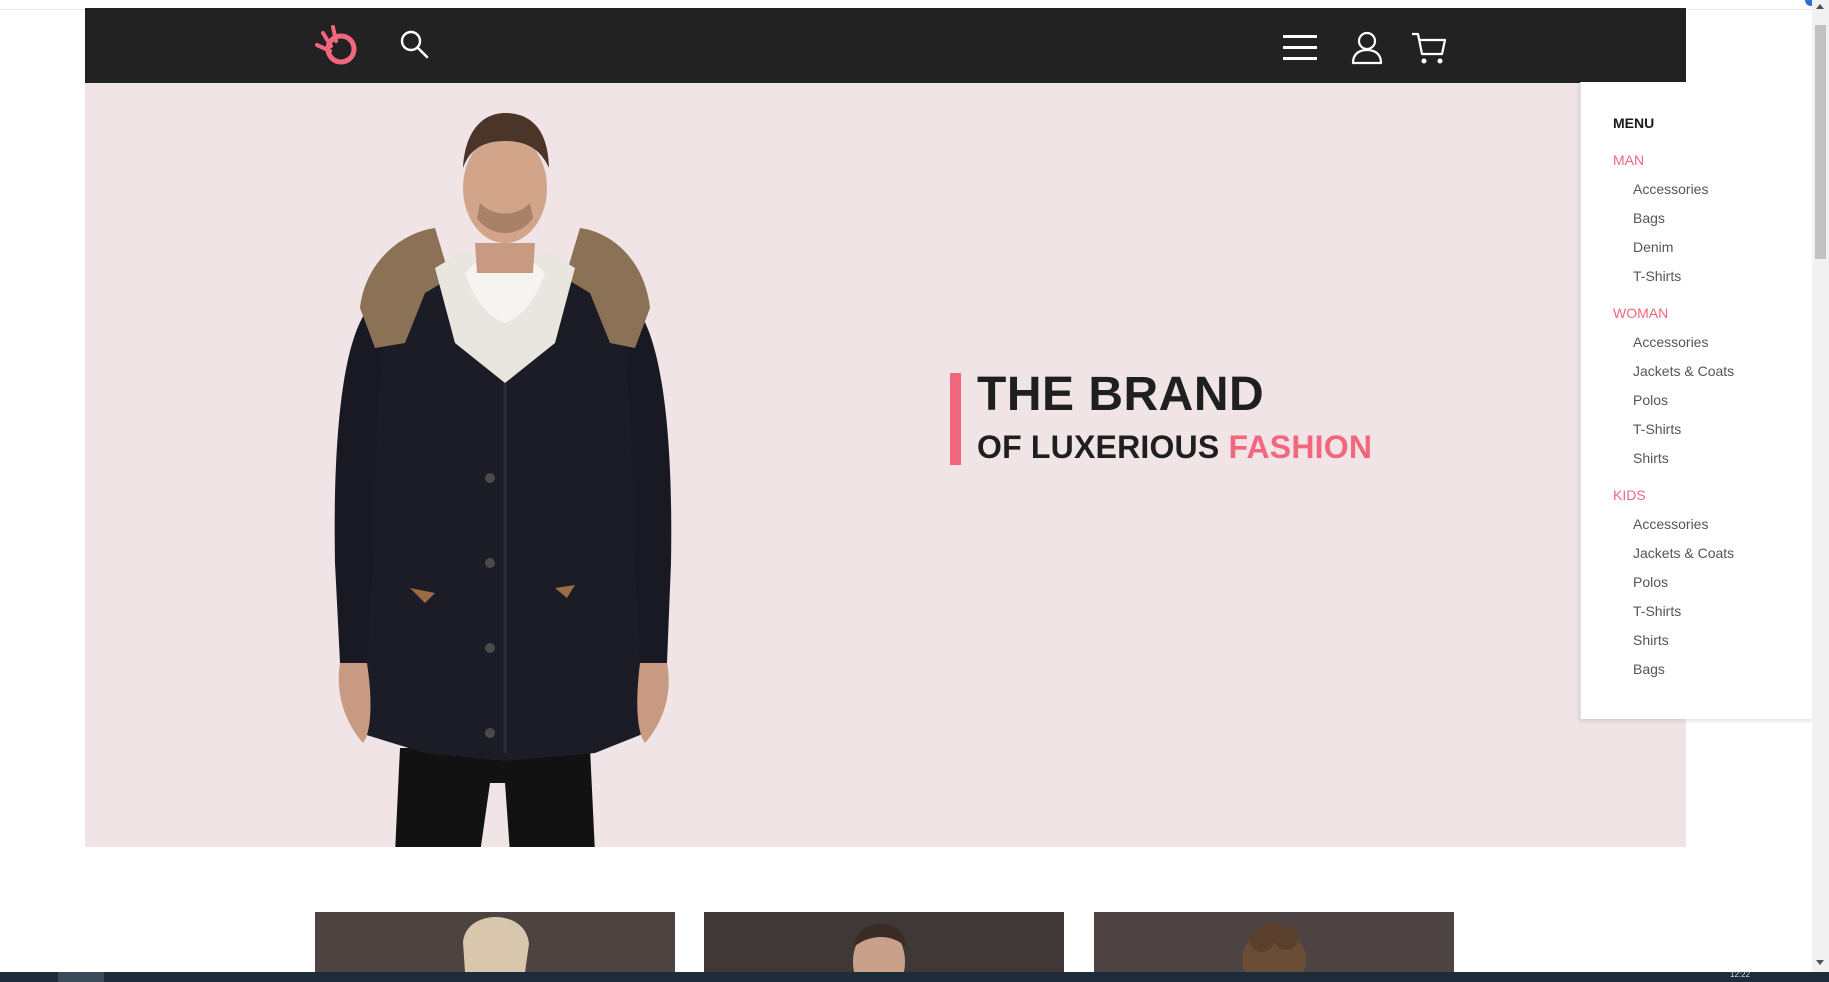  What do you see at coordinates (1629, 495) in the screenshot?
I see `menu-category-kids: KIDS` at bounding box center [1629, 495].